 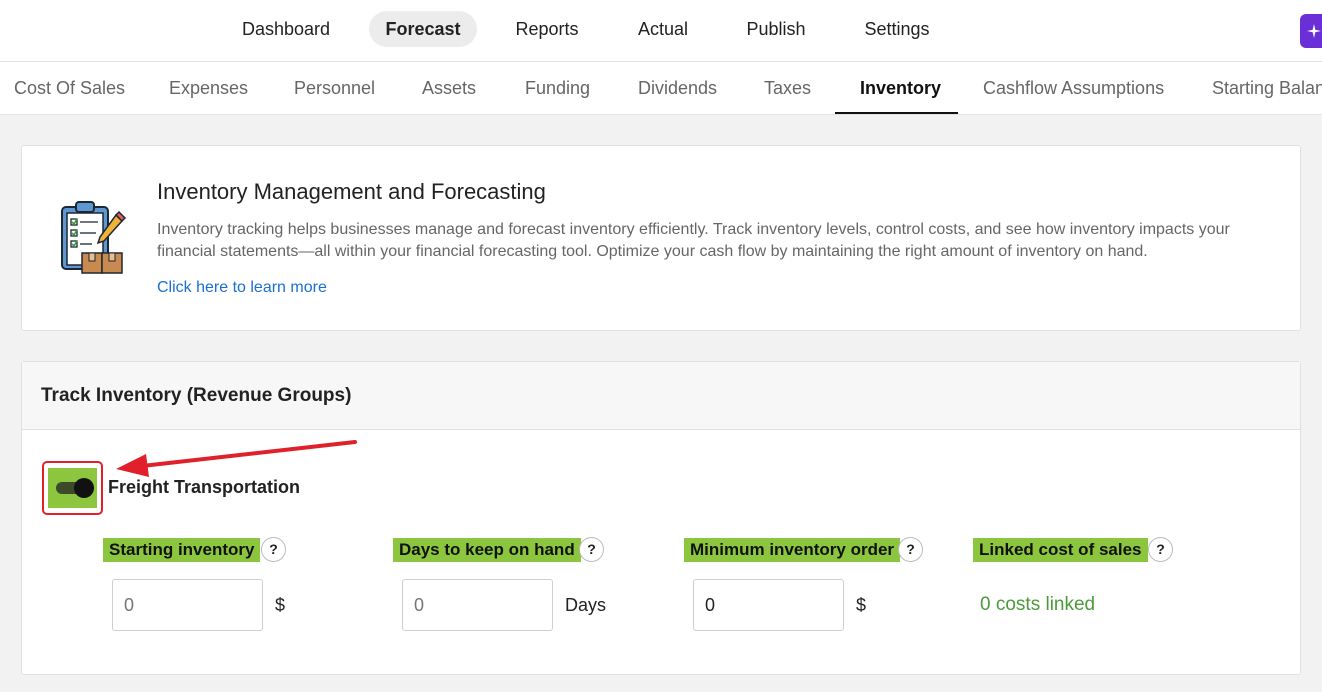 I want to click on linked-cost-label: Linked cost of sales, so click(x=1060, y=550).